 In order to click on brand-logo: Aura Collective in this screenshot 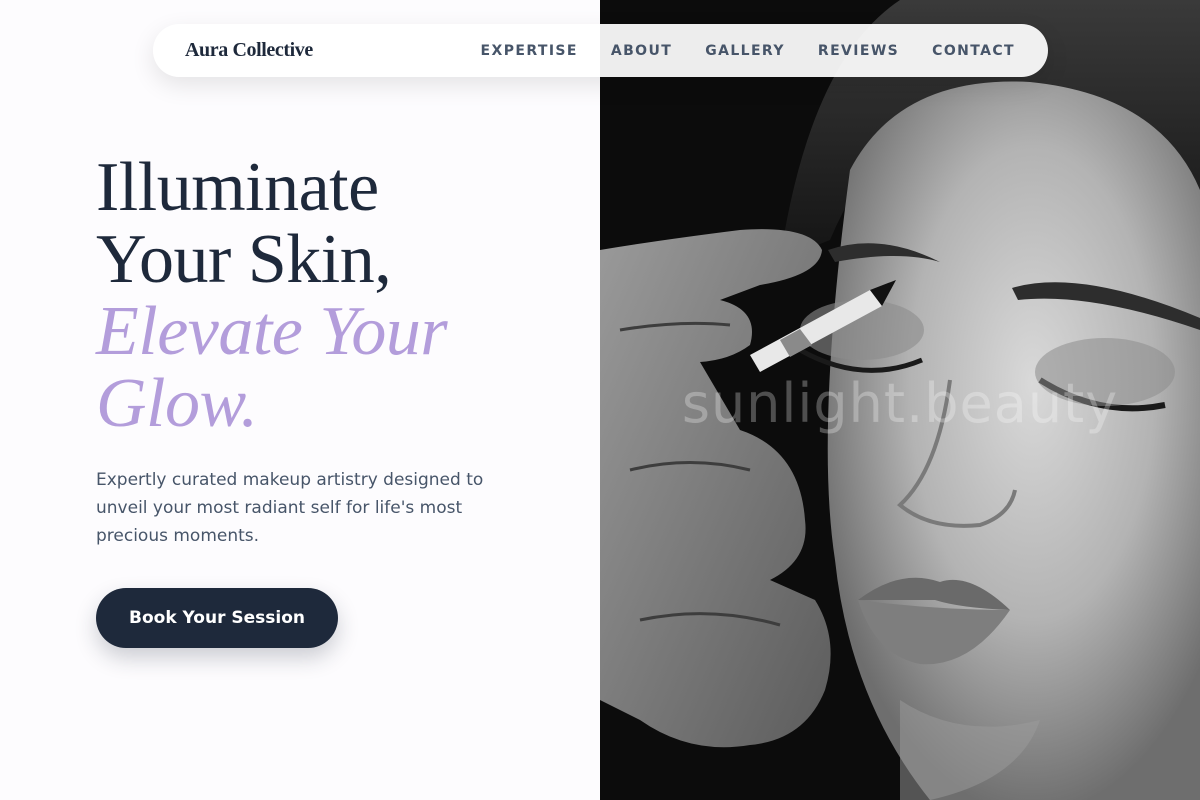, I will do `click(249, 50)`.